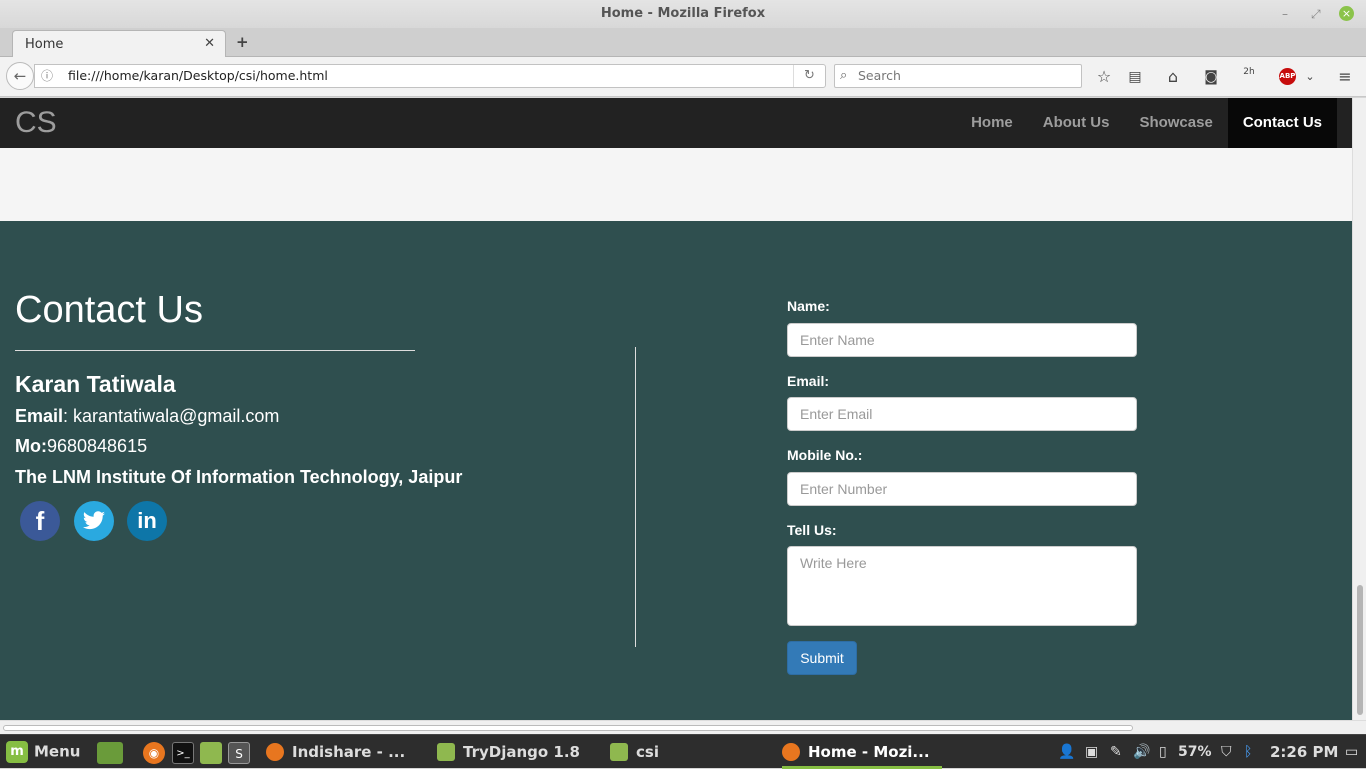  What do you see at coordinates (1249, 72) in the screenshot?
I see `timer-badge: 2h` at bounding box center [1249, 72].